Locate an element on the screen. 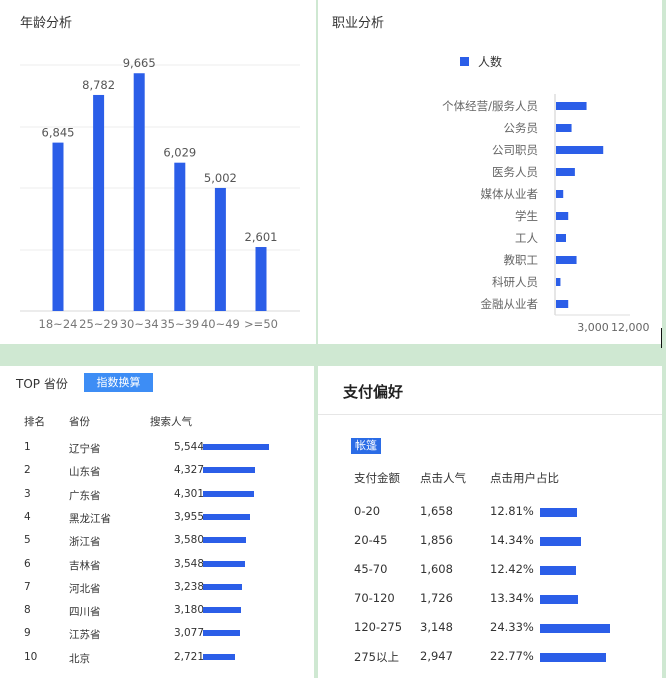 The image size is (666, 678). payment-clicks: 3,148 is located at coordinates (436, 627).